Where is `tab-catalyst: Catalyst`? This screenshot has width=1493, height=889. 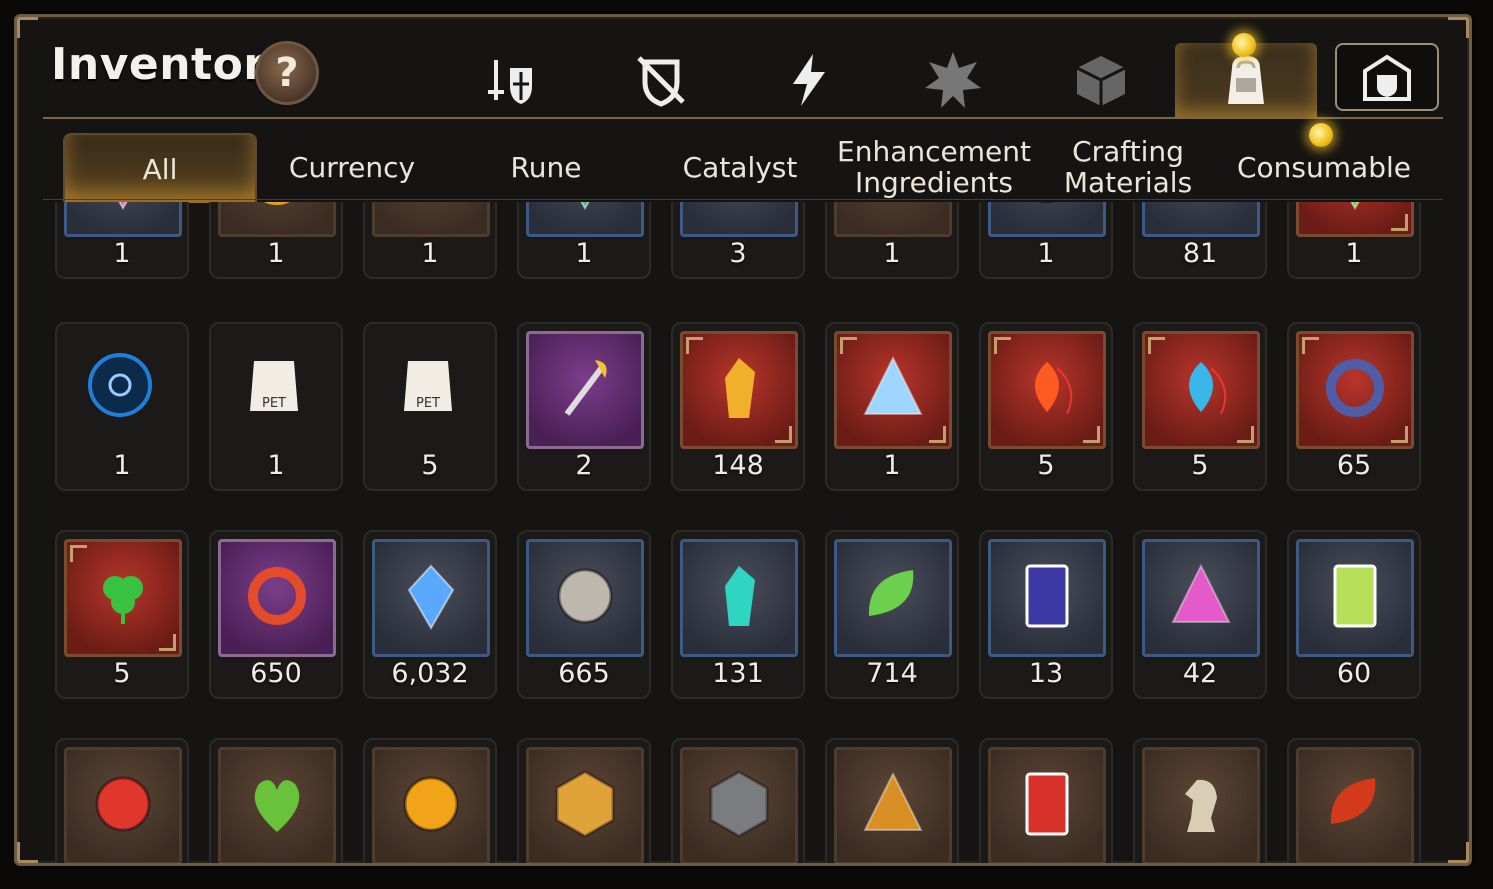 tab-catalyst: Catalyst is located at coordinates (740, 167).